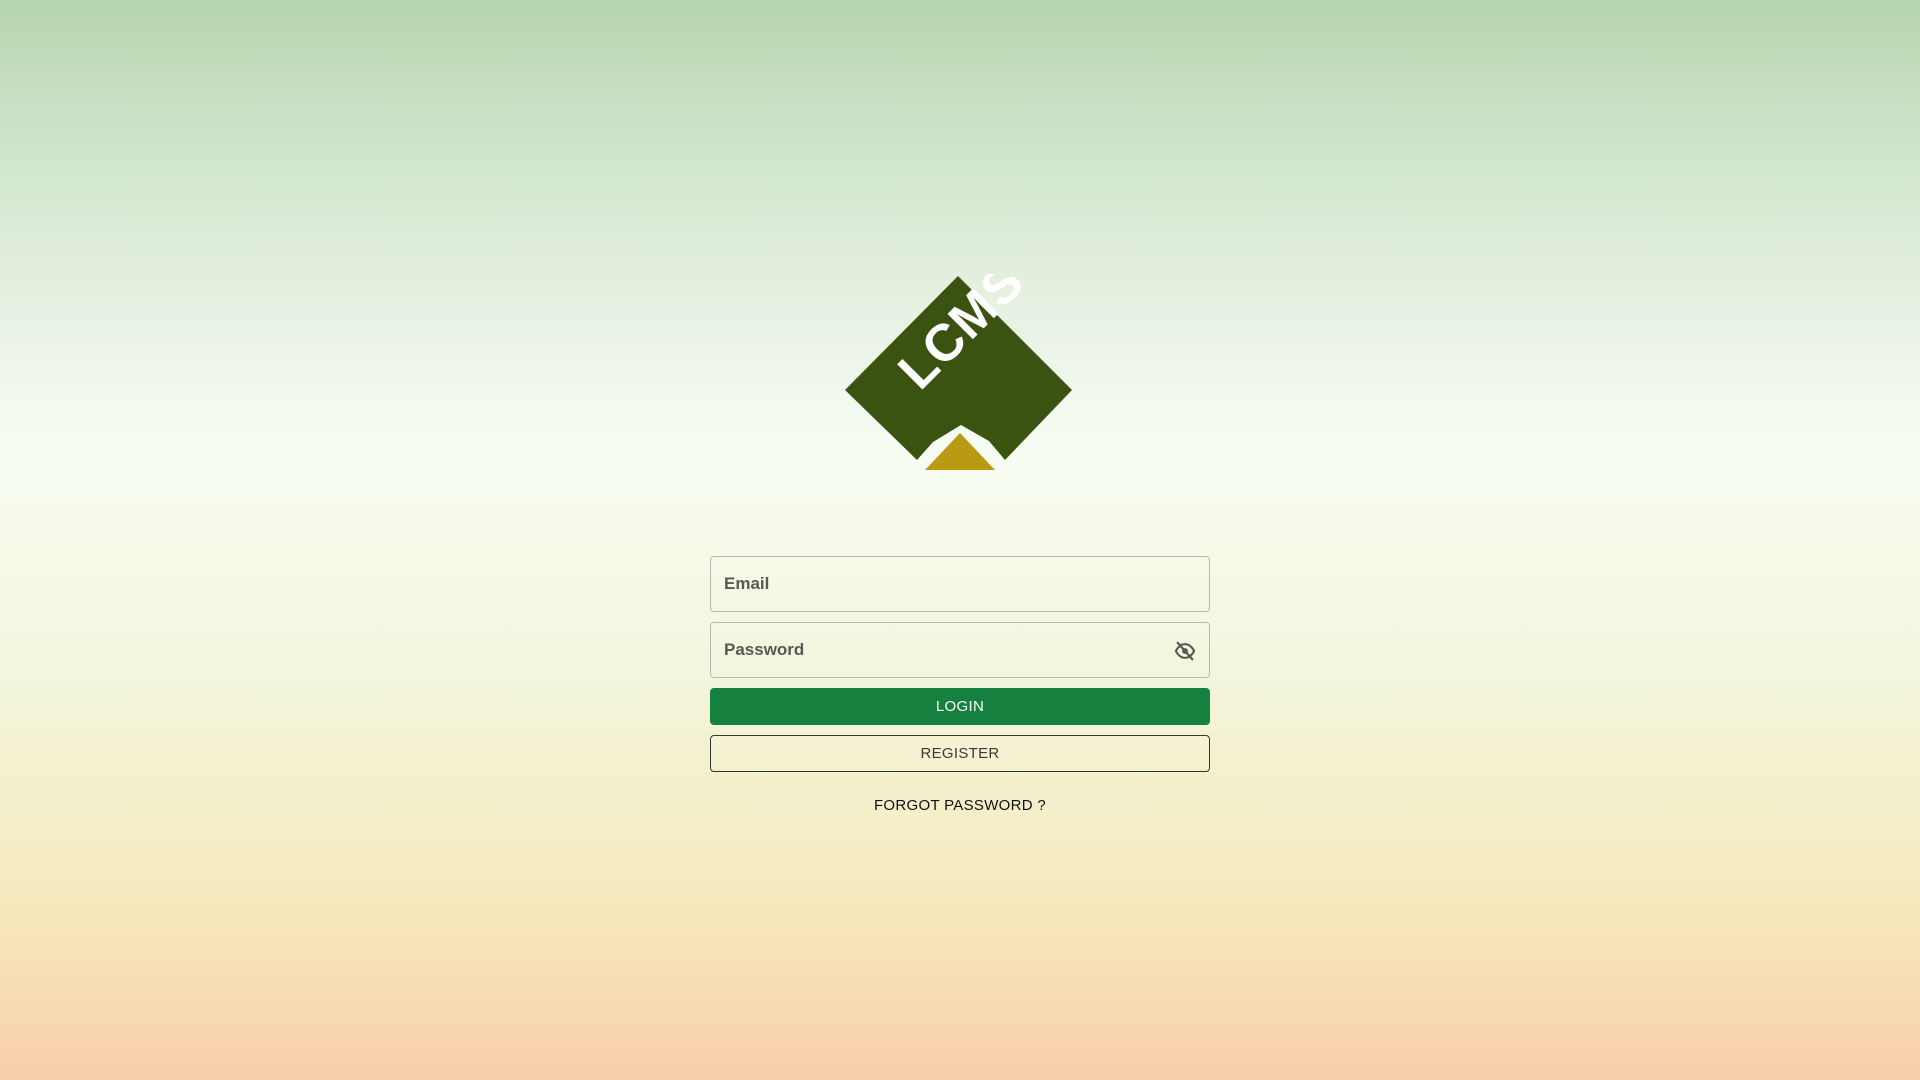  I want to click on email-input, so click(960, 584).